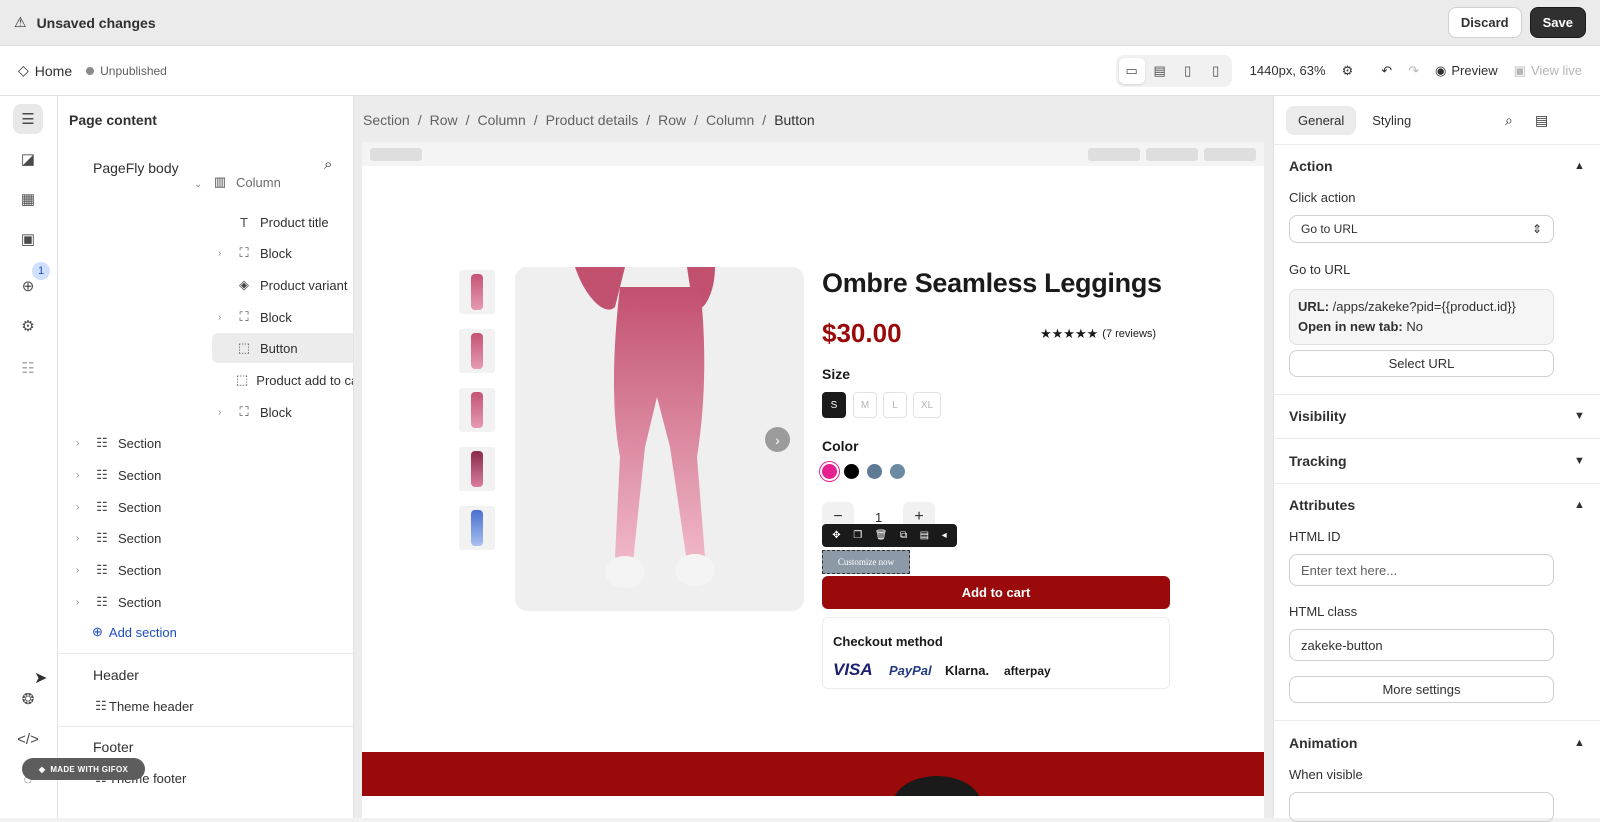 This screenshot has width=1600, height=822. What do you see at coordinates (294, 380) in the screenshot?
I see `tree-item-product-add-to-cart: ⬚ Product add to cart` at bounding box center [294, 380].